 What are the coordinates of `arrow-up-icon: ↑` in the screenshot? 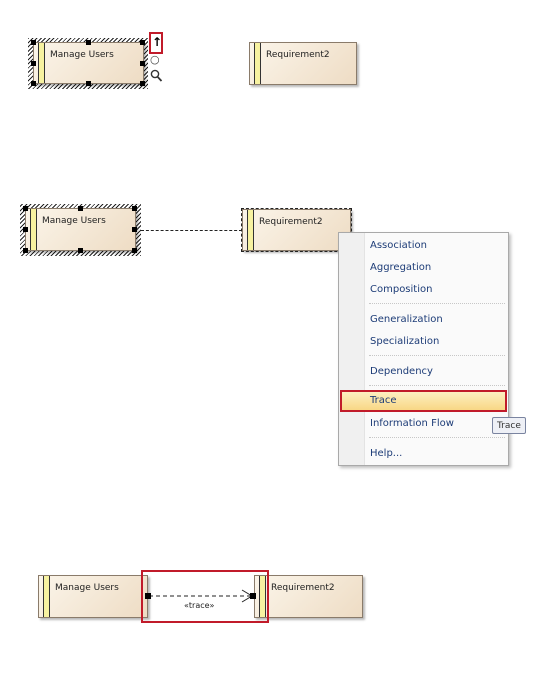 It's located at (157, 42).